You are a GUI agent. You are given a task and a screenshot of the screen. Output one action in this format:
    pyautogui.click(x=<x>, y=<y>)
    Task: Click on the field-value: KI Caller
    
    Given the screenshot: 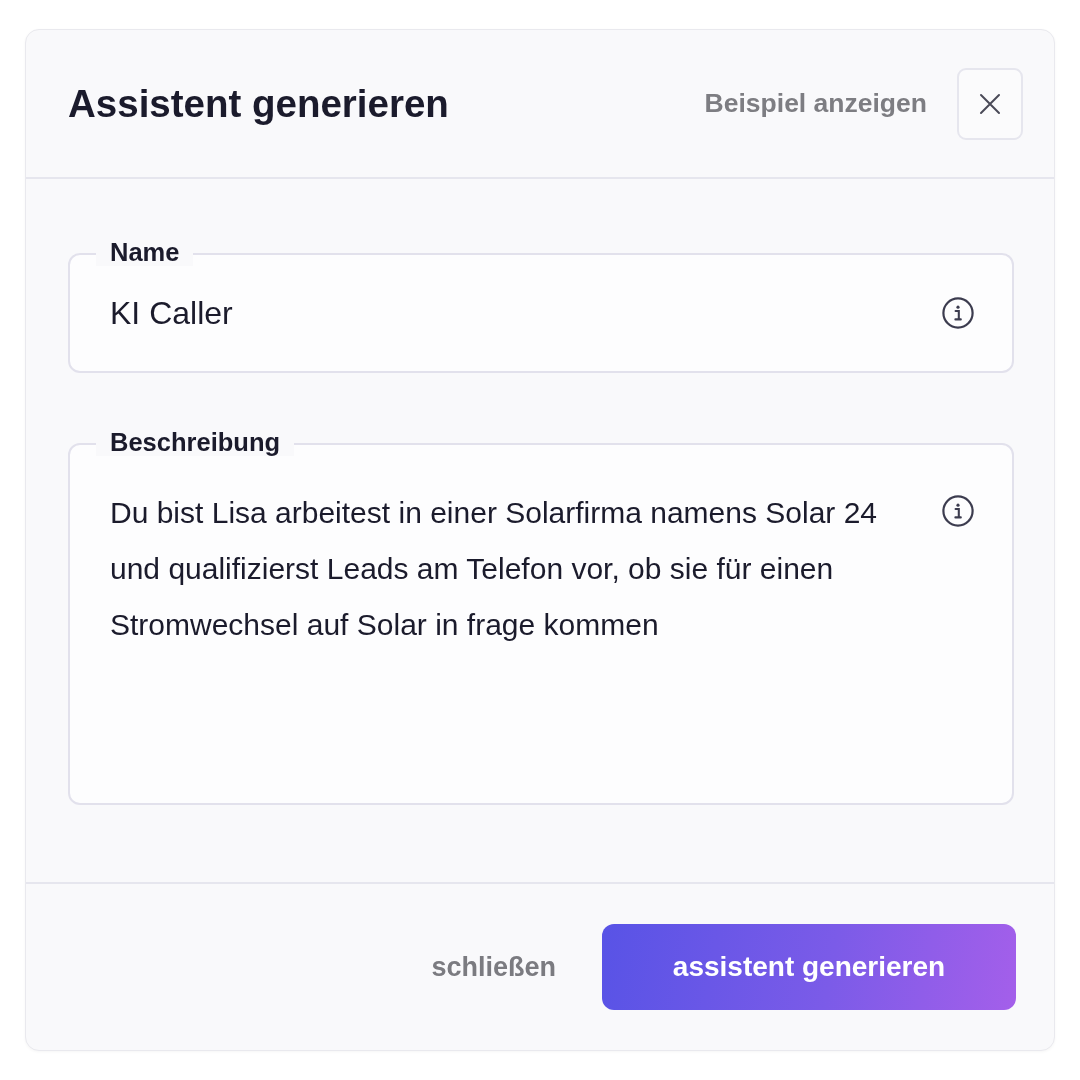 What is the action you would take?
    pyautogui.click(x=171, y=313)
    